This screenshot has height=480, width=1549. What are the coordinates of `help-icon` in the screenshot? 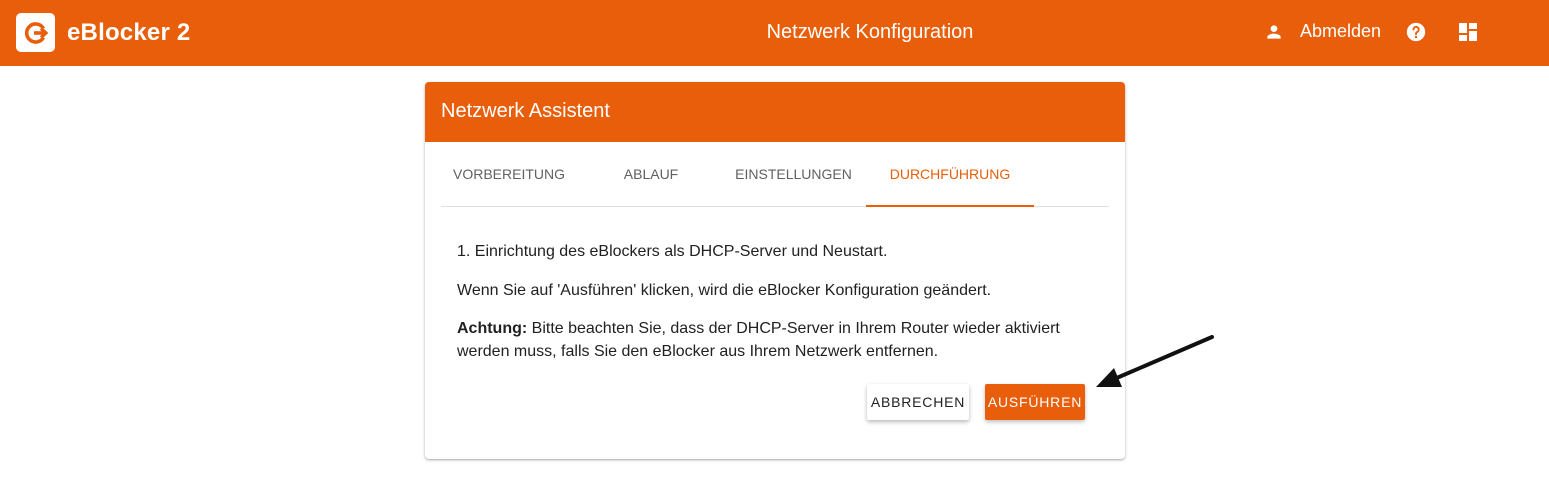 It's located at (1416, 32).